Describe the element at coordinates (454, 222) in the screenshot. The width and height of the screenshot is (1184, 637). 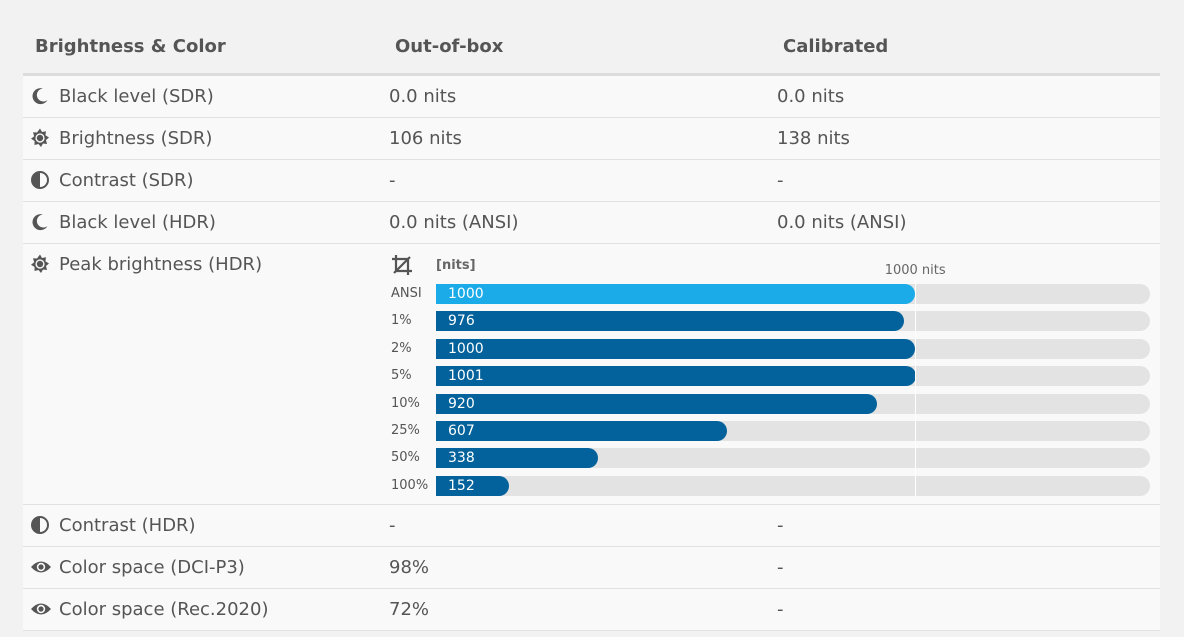
I see `out-of-box-value: 0.0 nits (ANSI)` at that location.